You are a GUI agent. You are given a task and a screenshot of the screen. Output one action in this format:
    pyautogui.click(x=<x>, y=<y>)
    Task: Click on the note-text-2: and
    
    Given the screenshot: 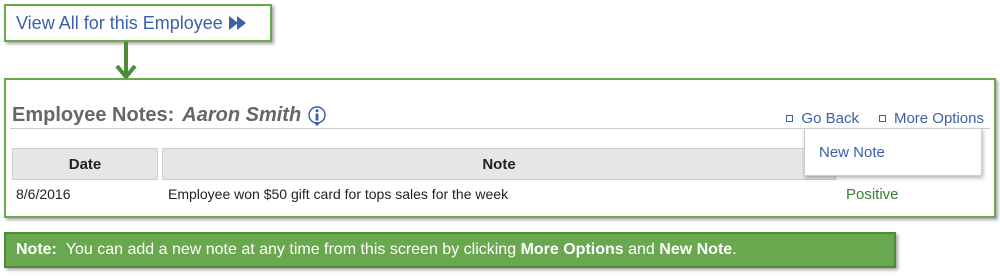 What is the action you would take?
    pyautogui.click(x=641, y=249)
    